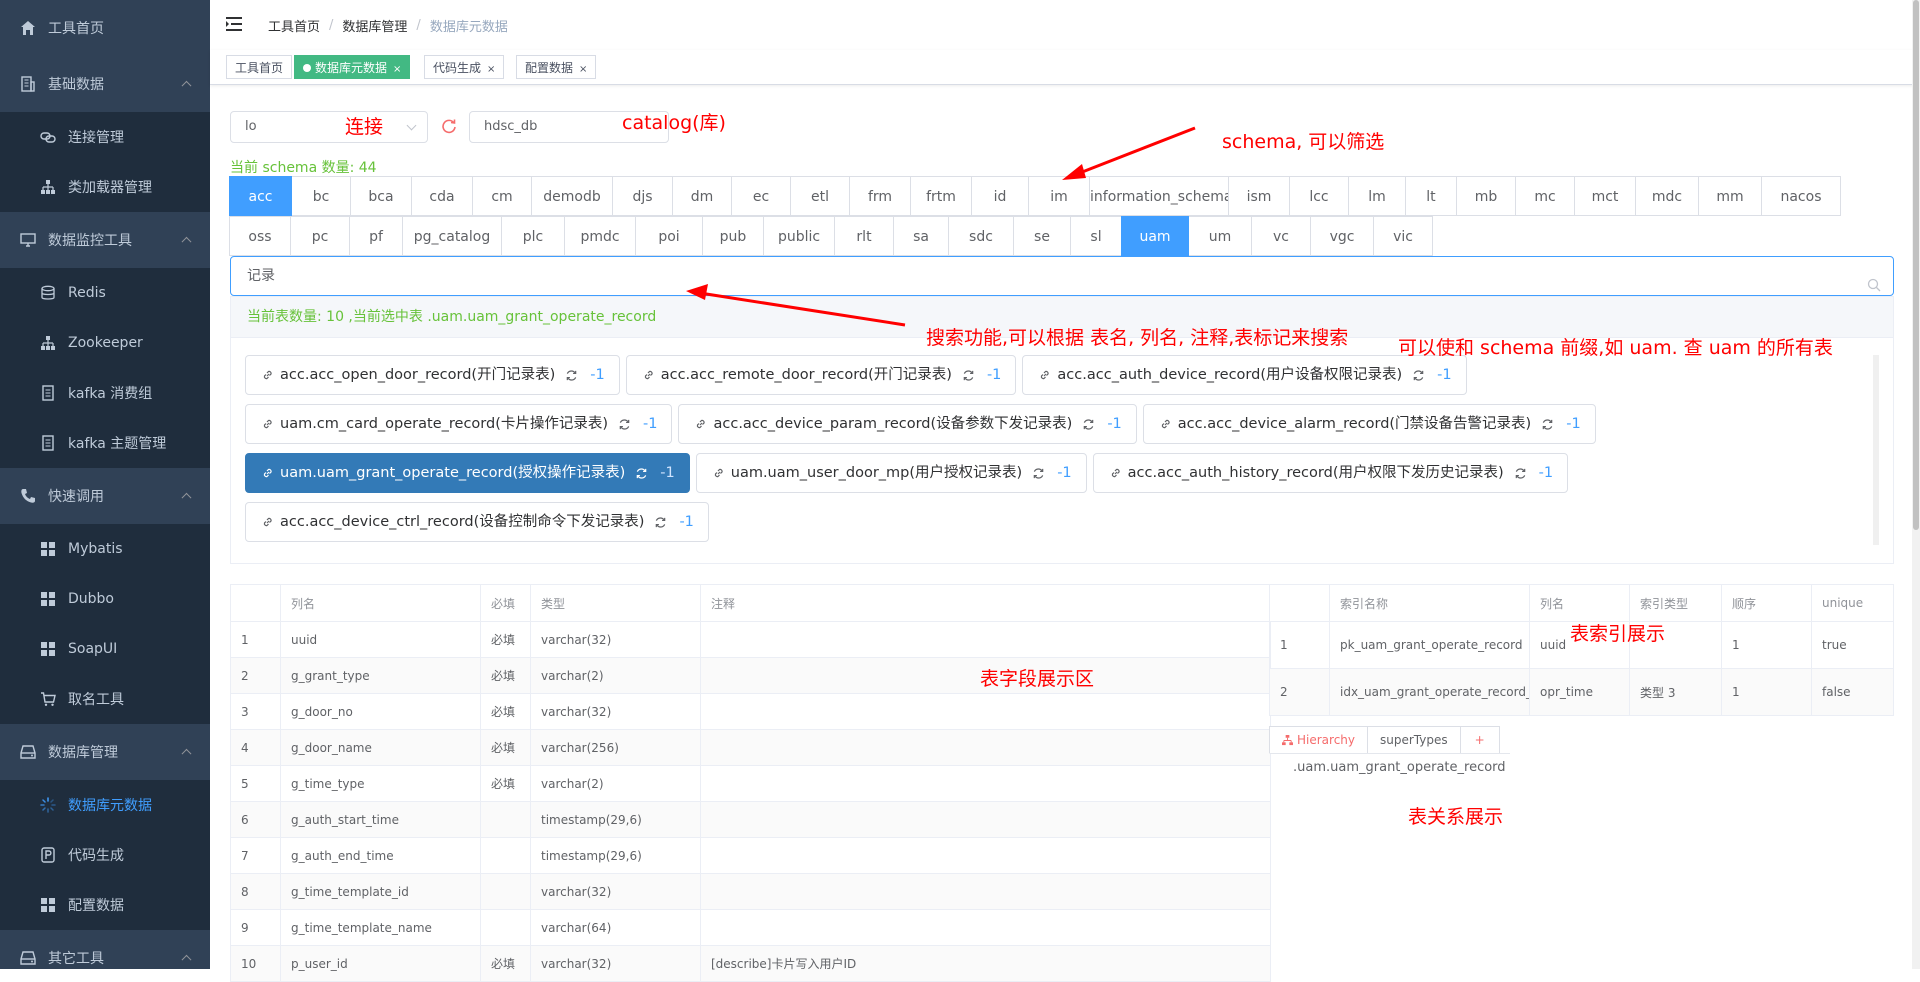 This screenshot has height=982, width=1920. Describe the element at coordinates (821, 375) in the screenshot. I see `table-chip: acc.acc_remote_door_record(开门记录表) -1` at that location.